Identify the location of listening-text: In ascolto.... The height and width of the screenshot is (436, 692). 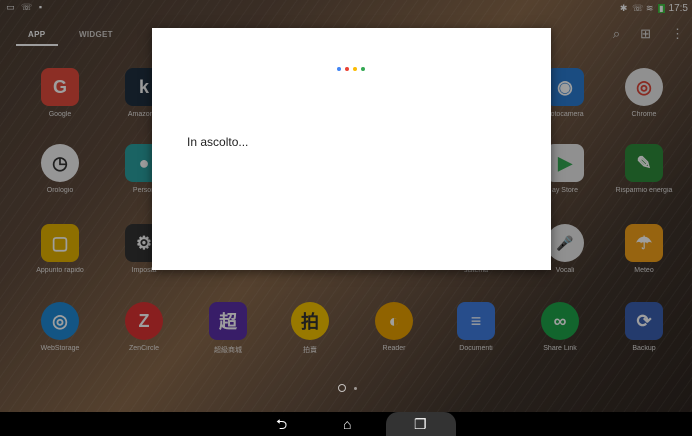
(218, 142).